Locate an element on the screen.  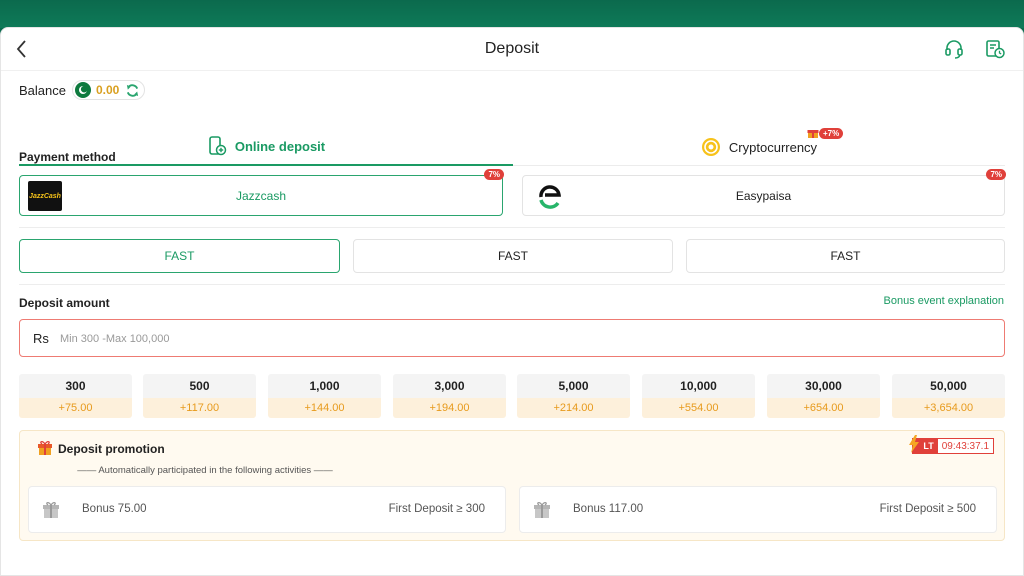
chip-bonus: +3,654.00 is located at coordinates (948, 408).